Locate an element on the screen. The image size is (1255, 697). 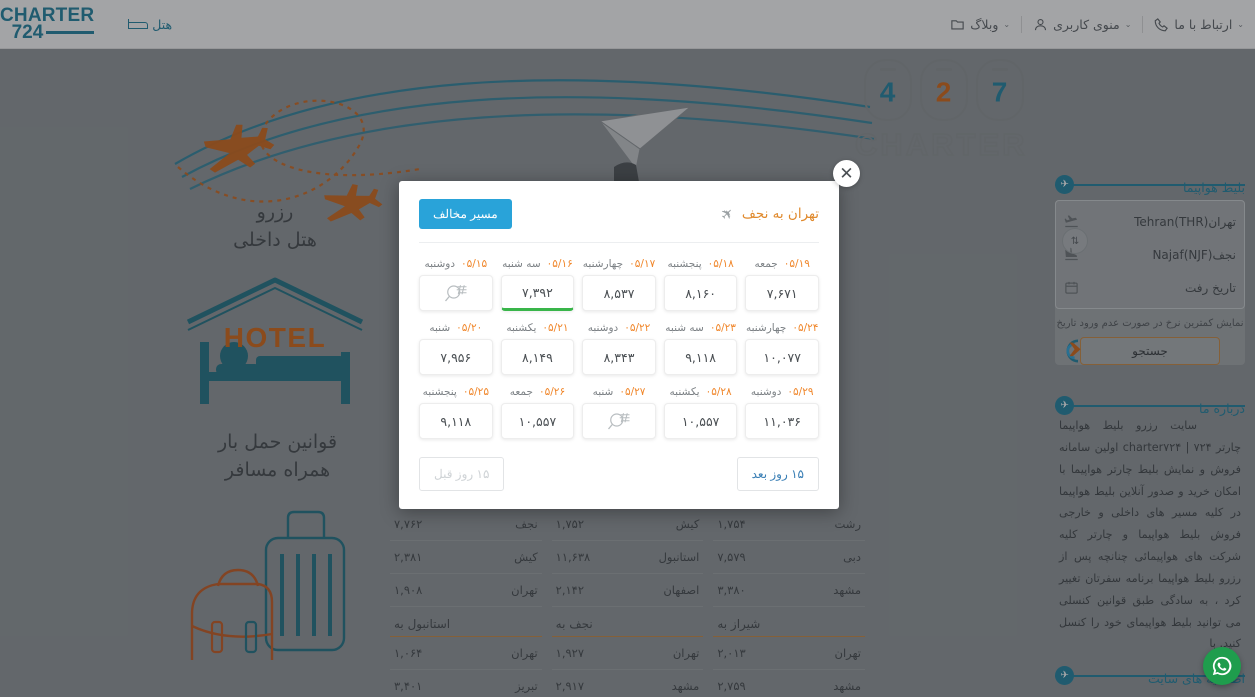
cell-price-button: ۷,۶۷۱ is located at coordinates (782, 293).